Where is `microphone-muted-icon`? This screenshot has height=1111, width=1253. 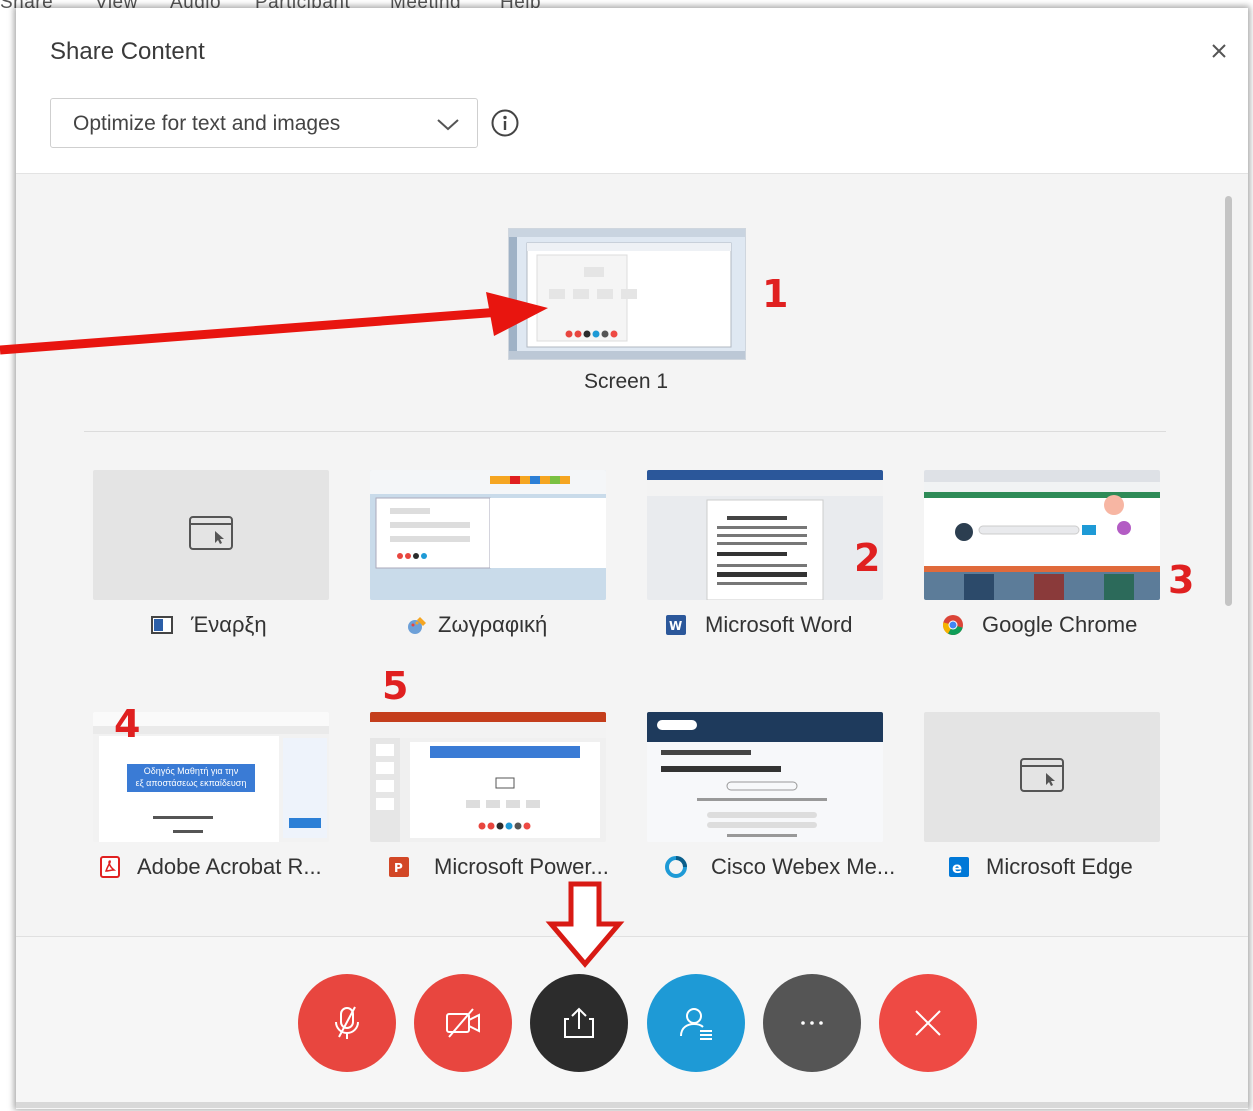 microphone-muted-icon is located at coordinates (347, 1022).